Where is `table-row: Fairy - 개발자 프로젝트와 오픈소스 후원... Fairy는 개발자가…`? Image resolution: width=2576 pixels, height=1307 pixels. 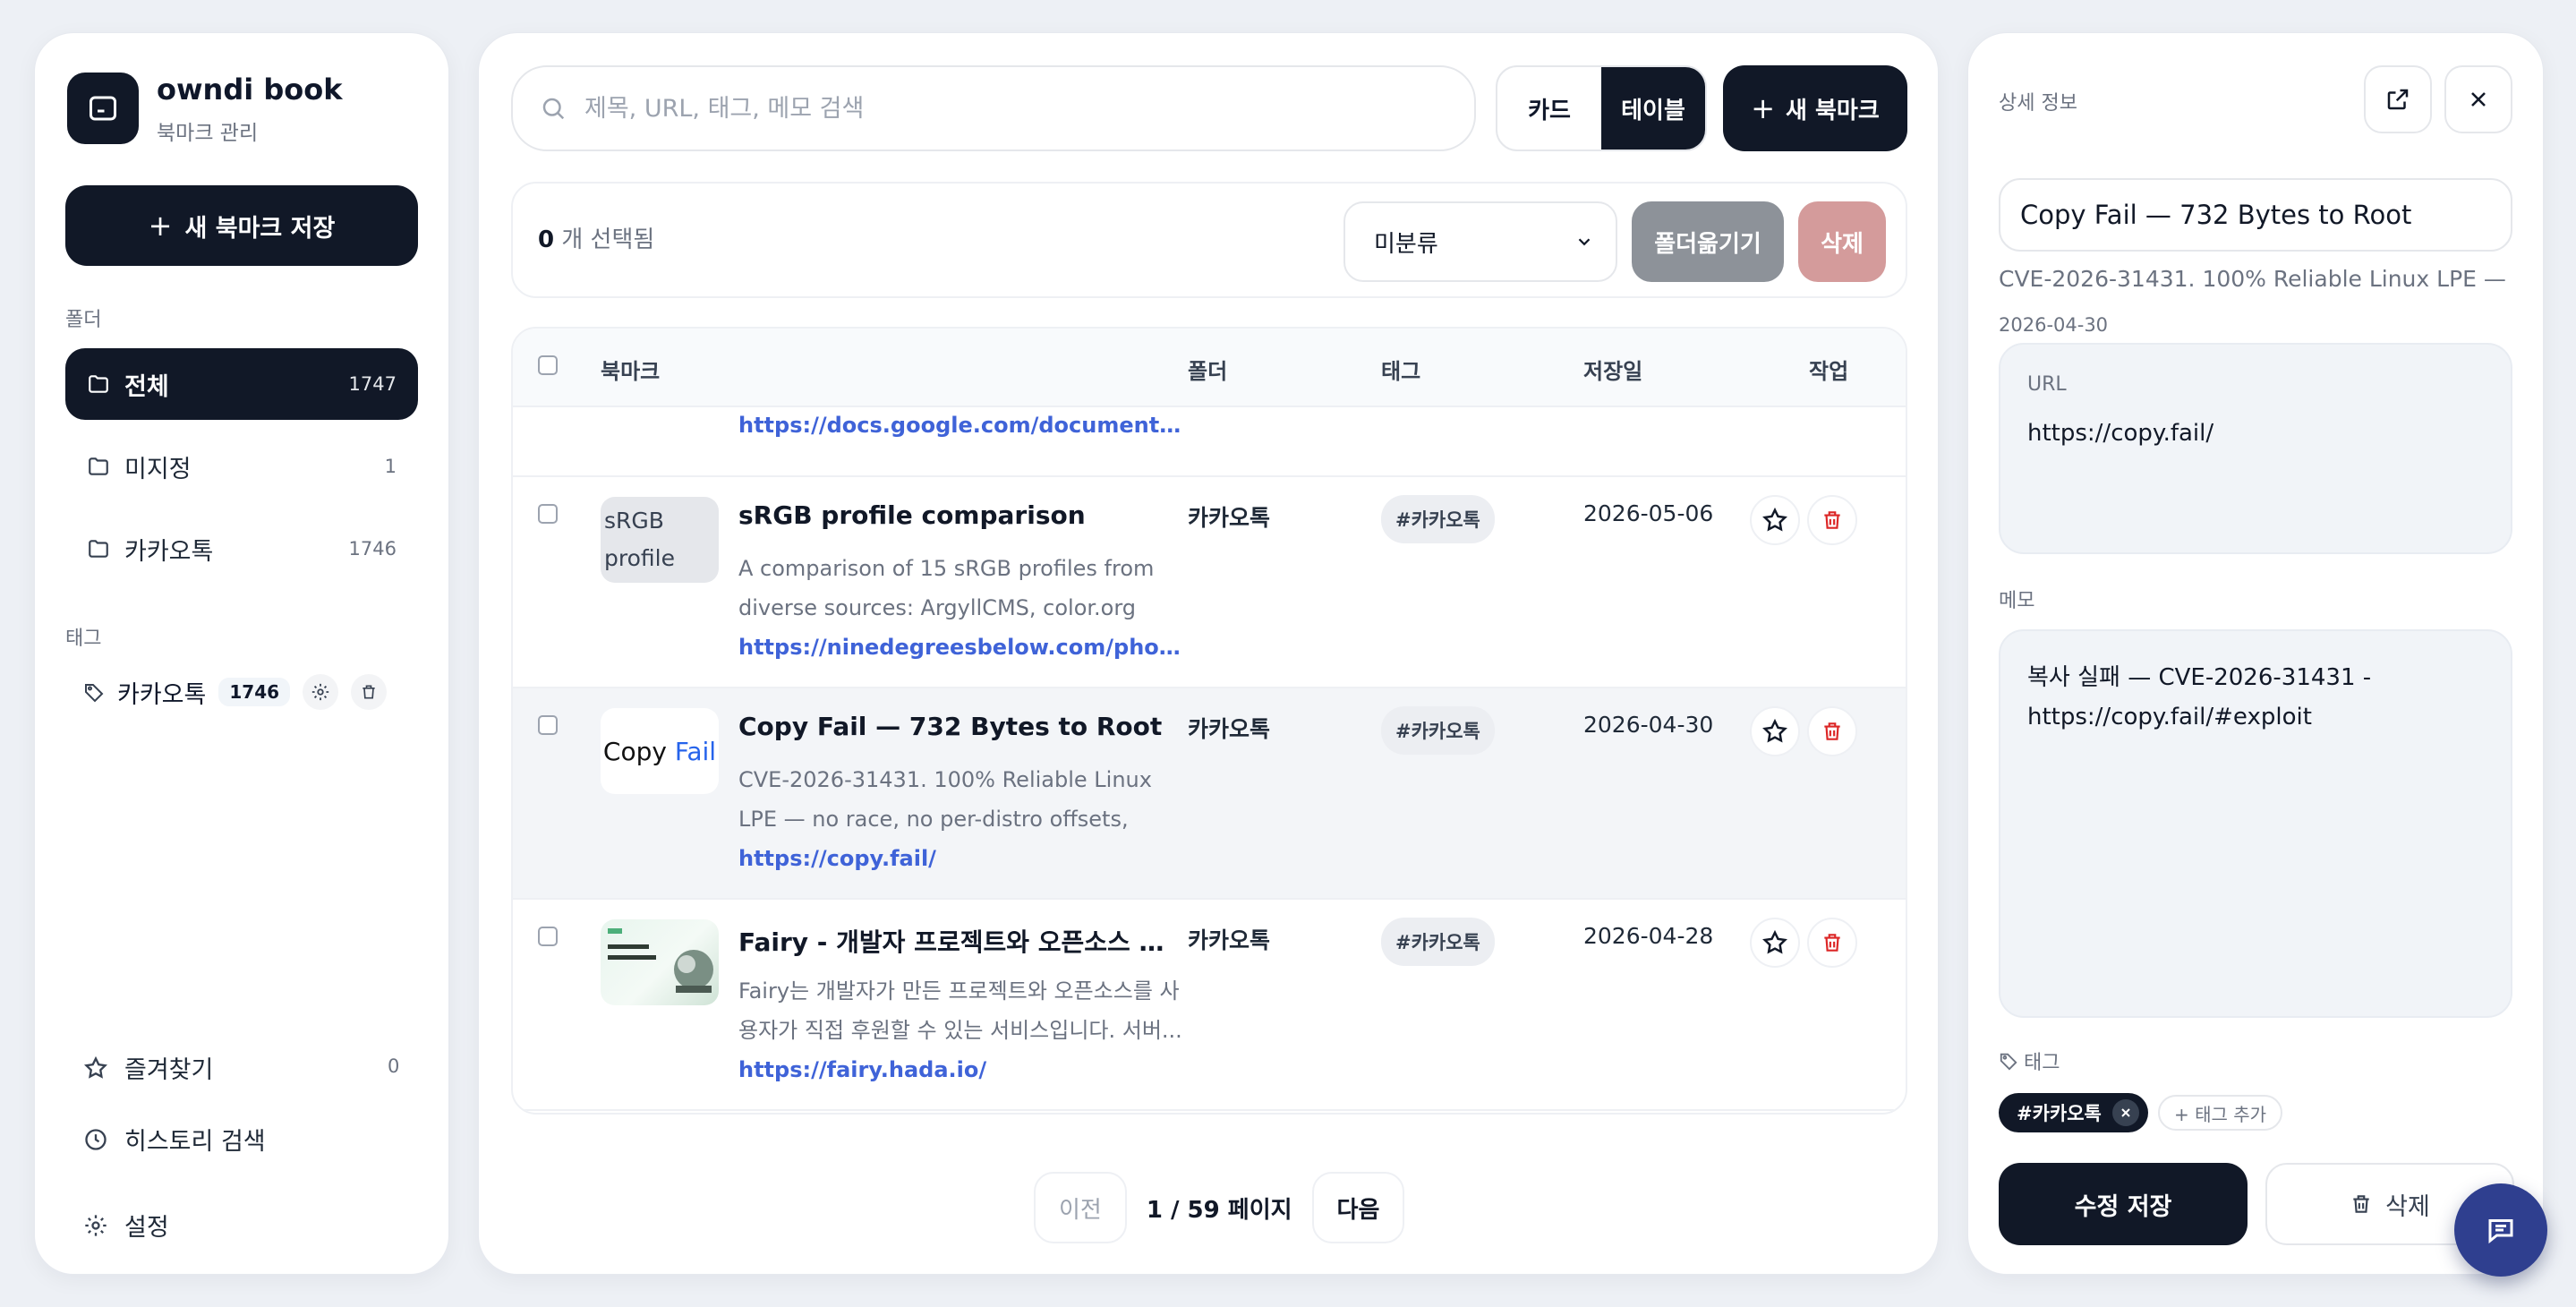 table-row: Fairy - 개발자 프로젝트와 오픈소스 후원... Fairy는 개발자가… is located at coordinates (1209, 1005).